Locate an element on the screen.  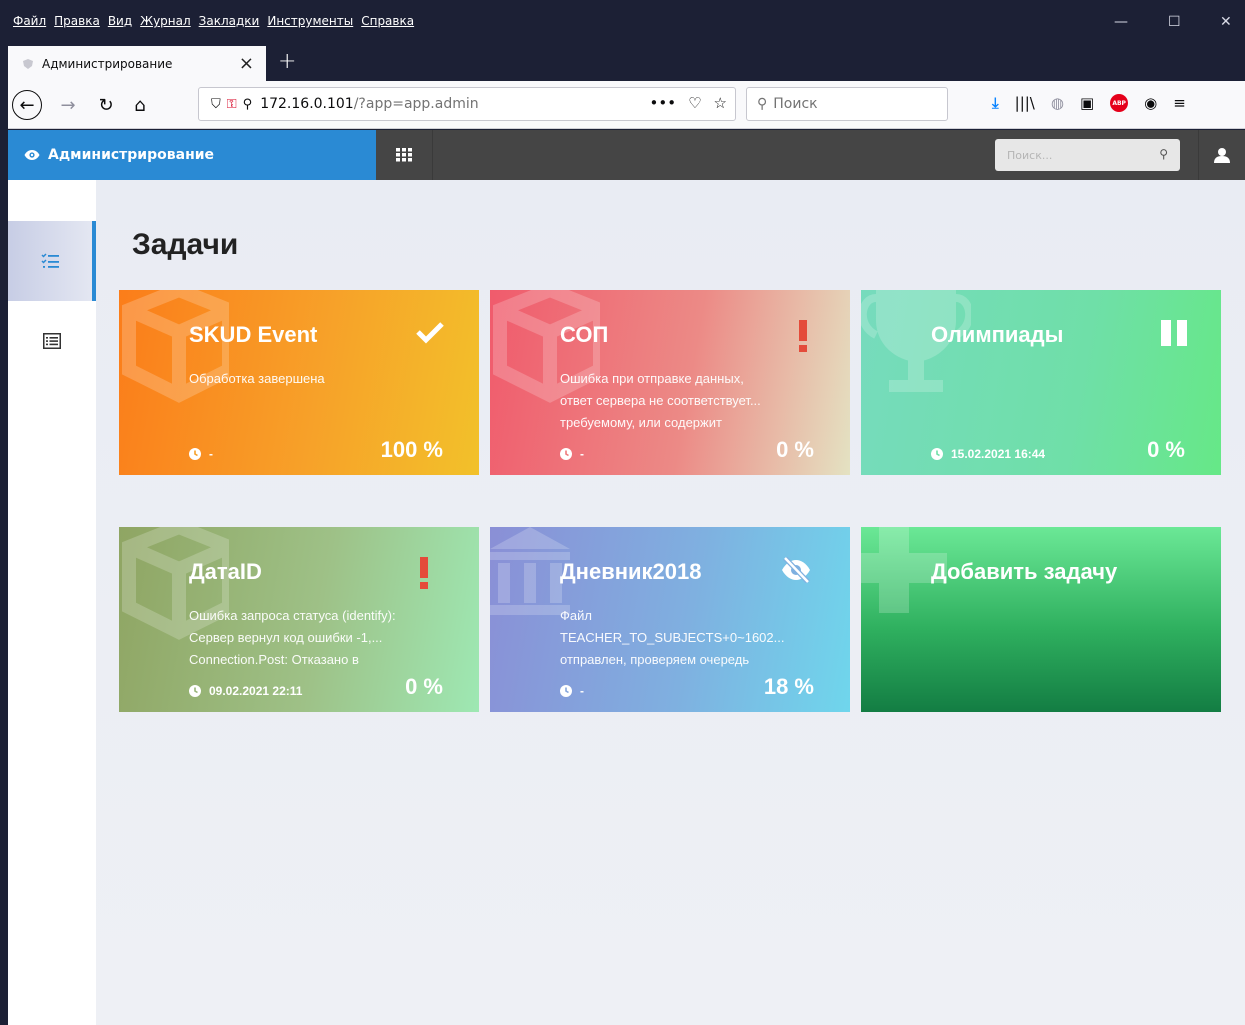
library-icon: |||\ is located at coordinates (1025, 103).